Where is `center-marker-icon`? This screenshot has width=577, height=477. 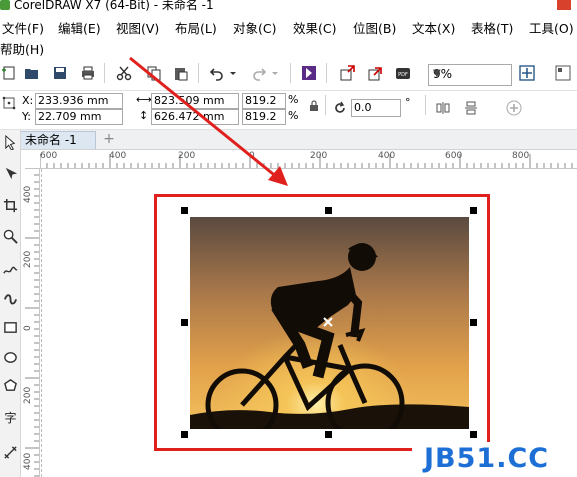
center-marker-icon is located at coordinates (328, 321).